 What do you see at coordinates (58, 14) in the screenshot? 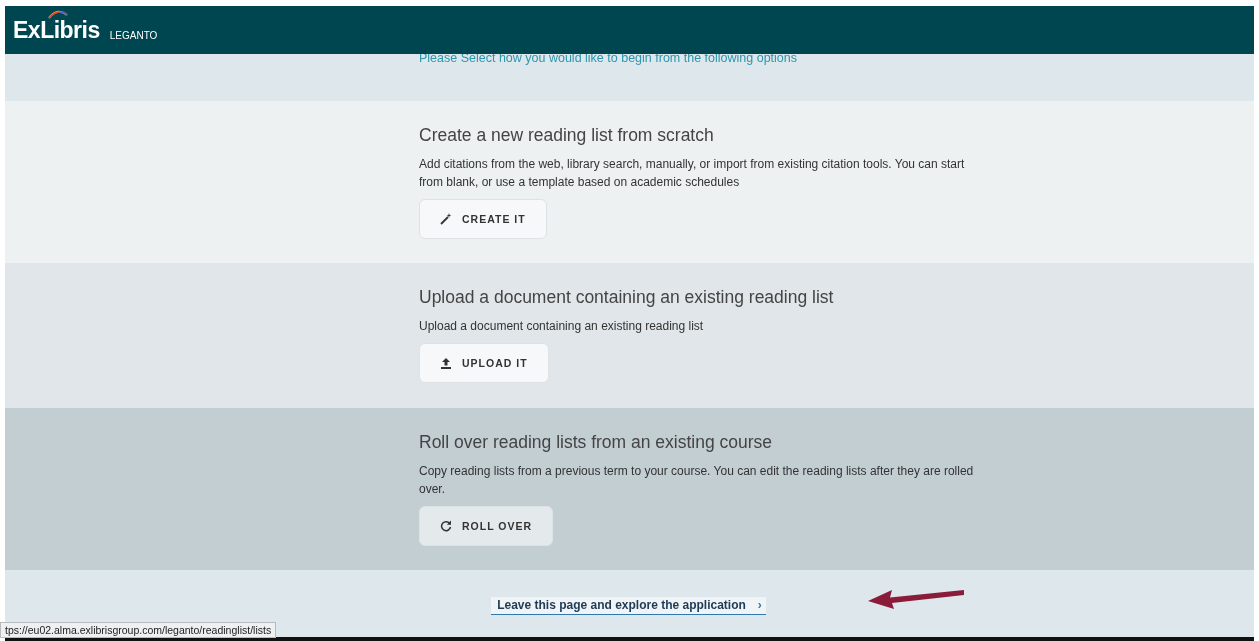
I see `rainbow-arc-icon` at bounding box center [58, 14].